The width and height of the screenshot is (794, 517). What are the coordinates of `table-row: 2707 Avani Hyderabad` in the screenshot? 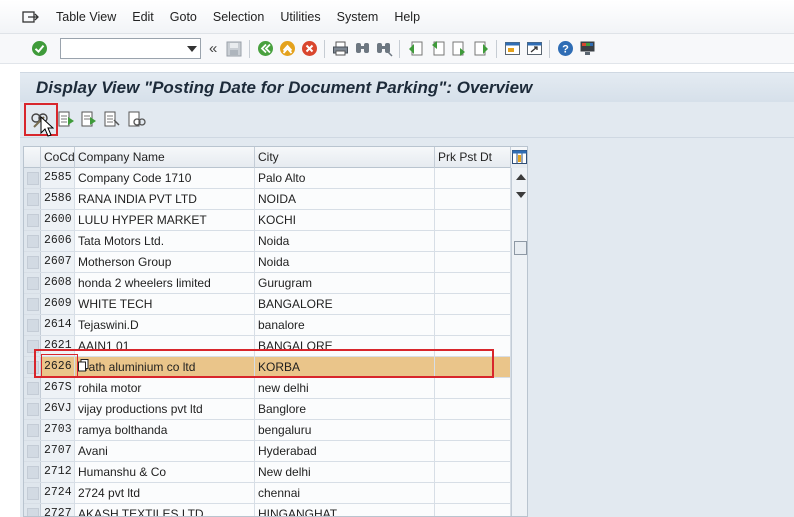 It's located at (275, 451).